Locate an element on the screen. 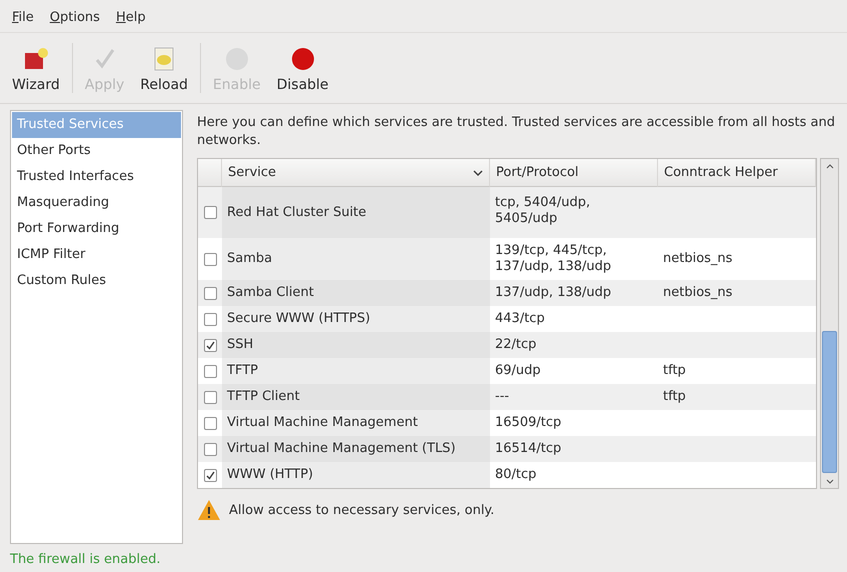  sidebar-item: Custom Rules is located at coordinates (96, 281).